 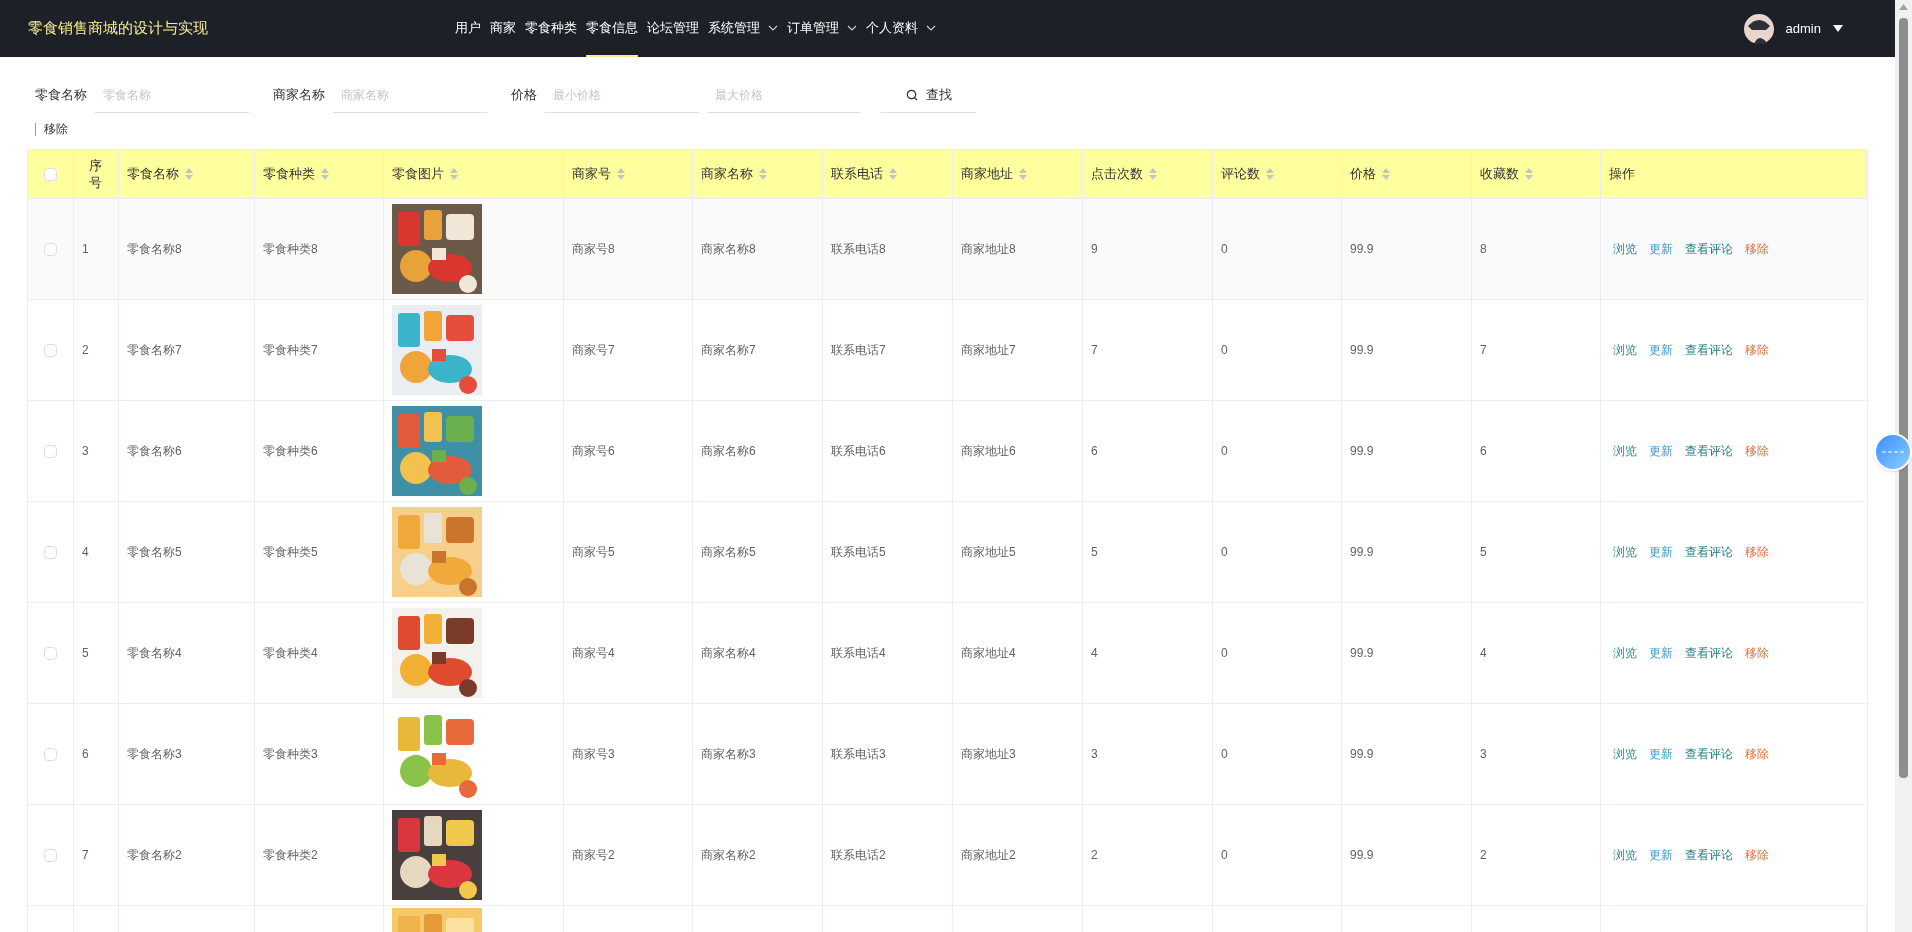 What do you see at coordinates (593, 451) in the screenshot?
I see `table-cell-text: 商家号6` at bounding box center [593, 451].